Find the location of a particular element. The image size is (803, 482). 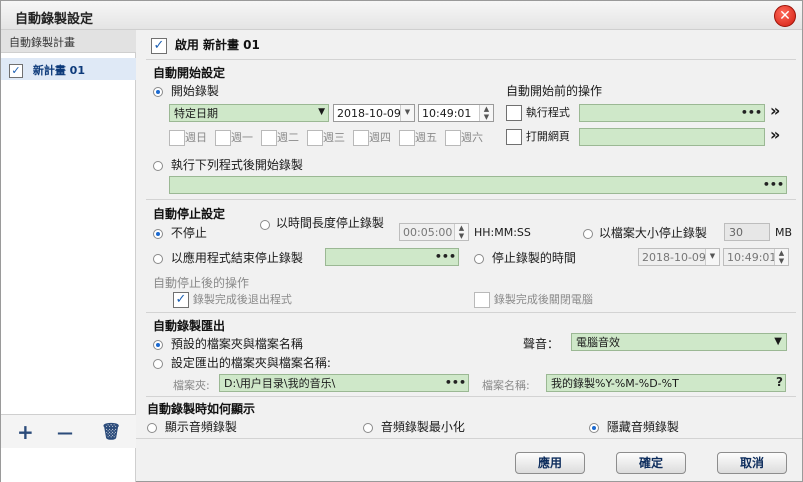

default-folder-label: 預設的檔案夾與檔案名稱 is located at coordinates (236, 344).